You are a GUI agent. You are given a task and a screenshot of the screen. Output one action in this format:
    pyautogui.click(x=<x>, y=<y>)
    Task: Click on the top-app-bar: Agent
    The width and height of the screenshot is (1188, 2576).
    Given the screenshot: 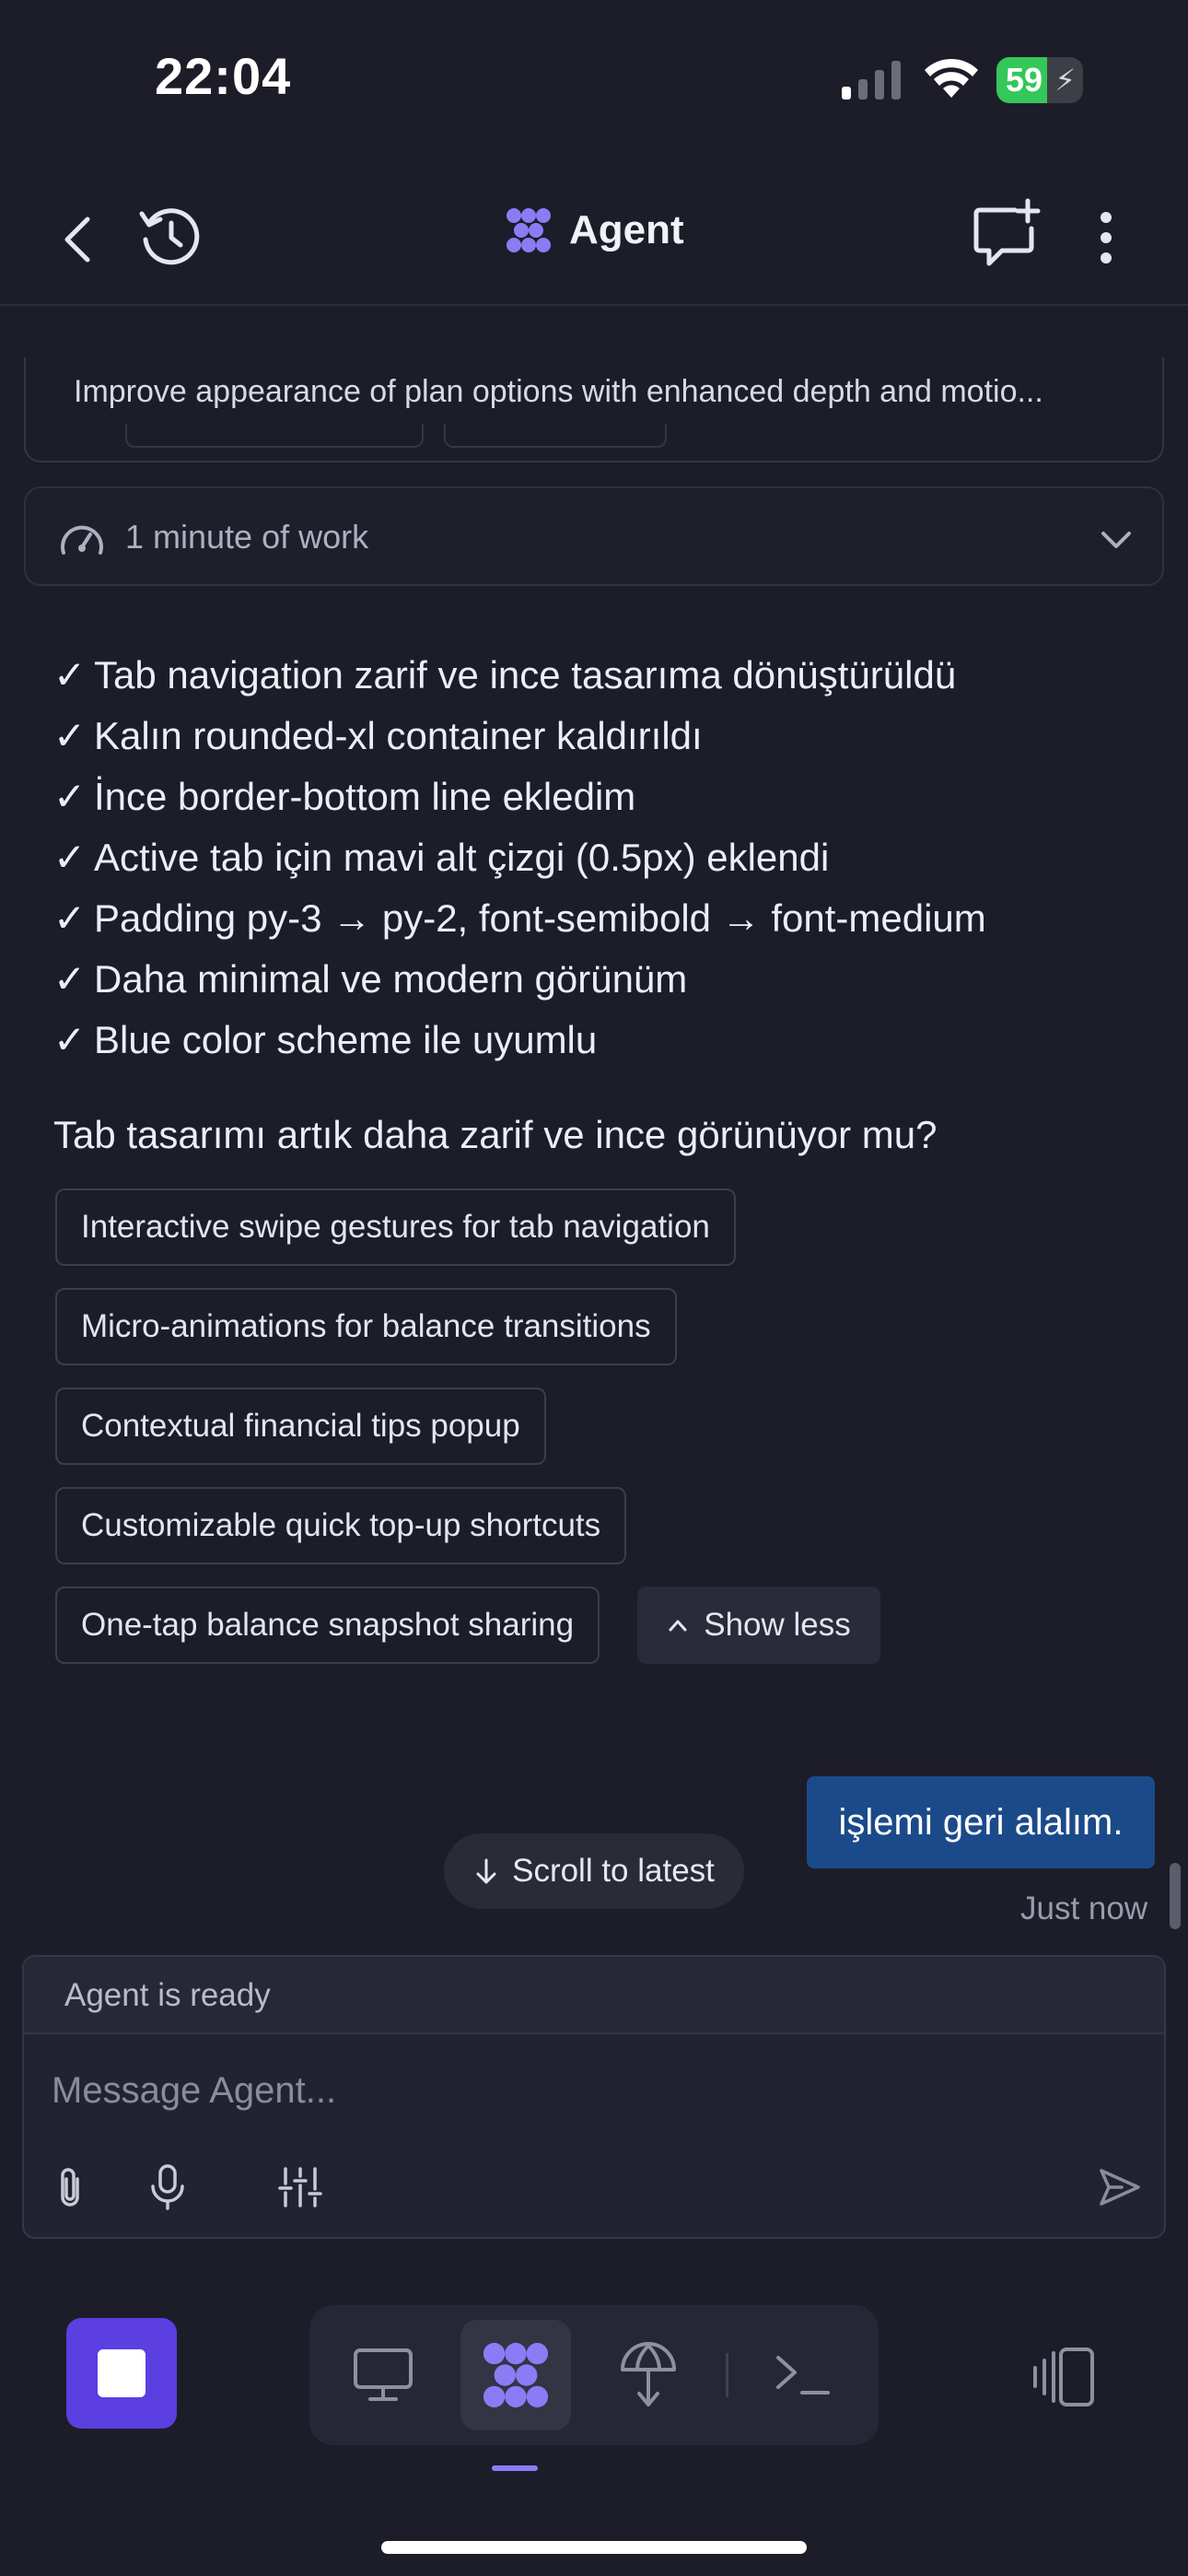 What is the action you would take?
    pyautogui.click(x=594, y=240)
    